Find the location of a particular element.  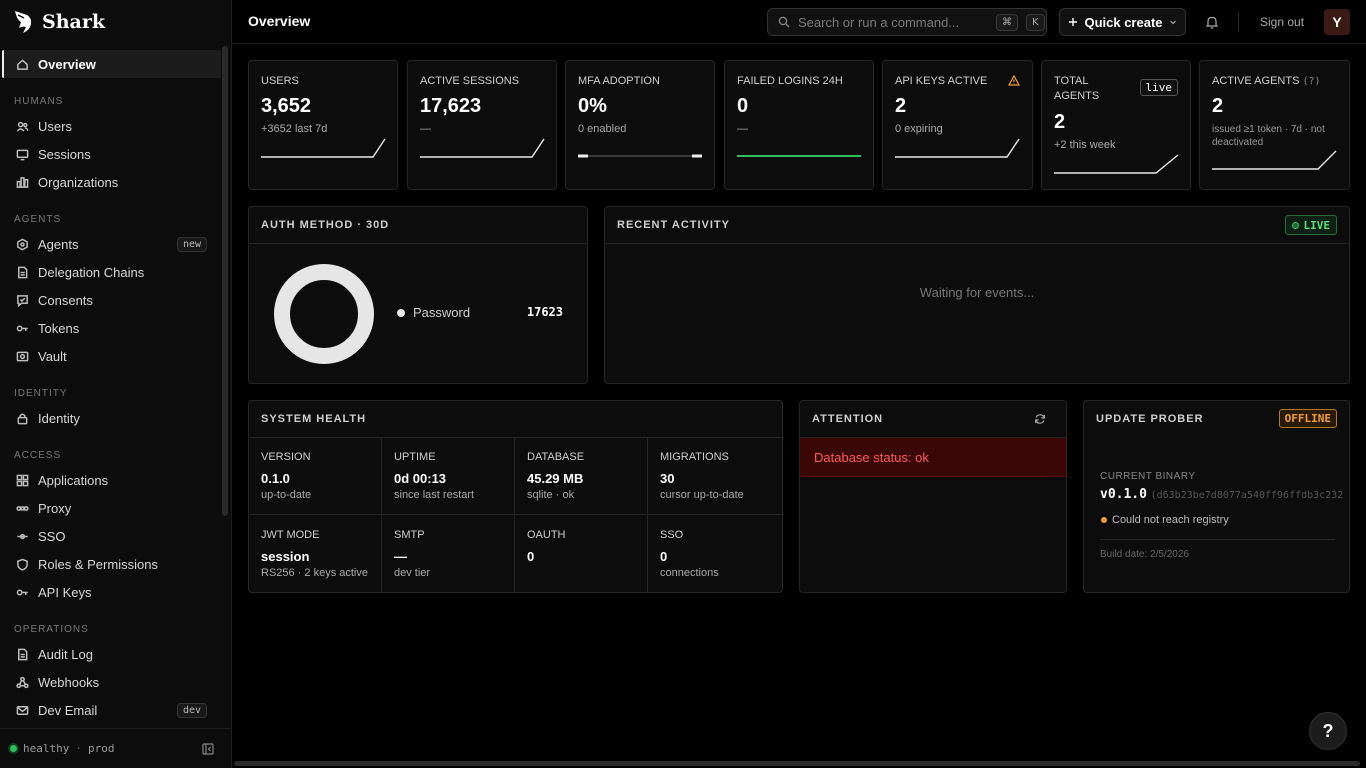

sidebar-item-vault: Vault is located at coordinates (111, 356).